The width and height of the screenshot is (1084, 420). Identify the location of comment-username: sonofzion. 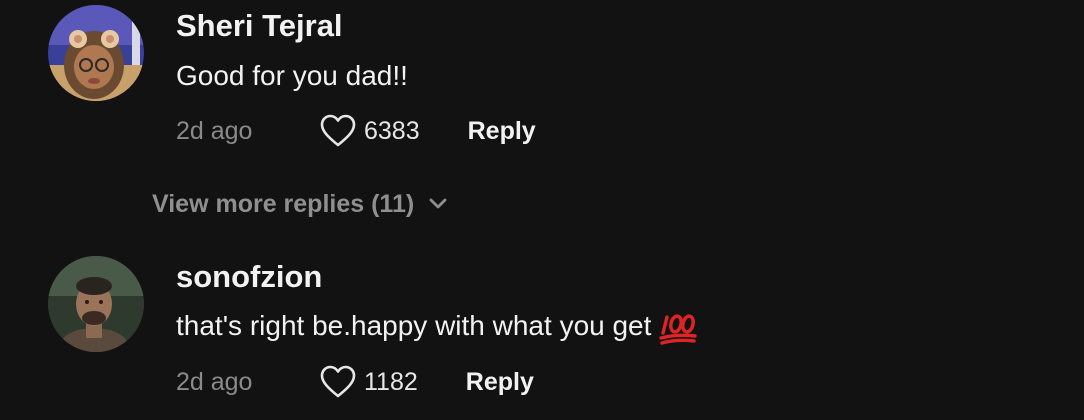
(249, 277).